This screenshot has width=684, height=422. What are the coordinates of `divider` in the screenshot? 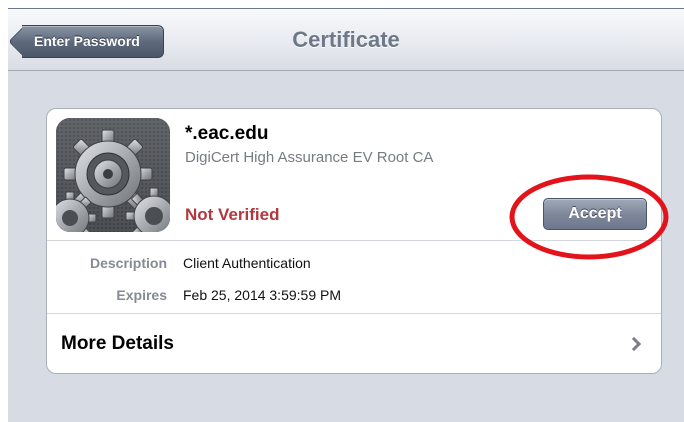 It's located at (354, 240).